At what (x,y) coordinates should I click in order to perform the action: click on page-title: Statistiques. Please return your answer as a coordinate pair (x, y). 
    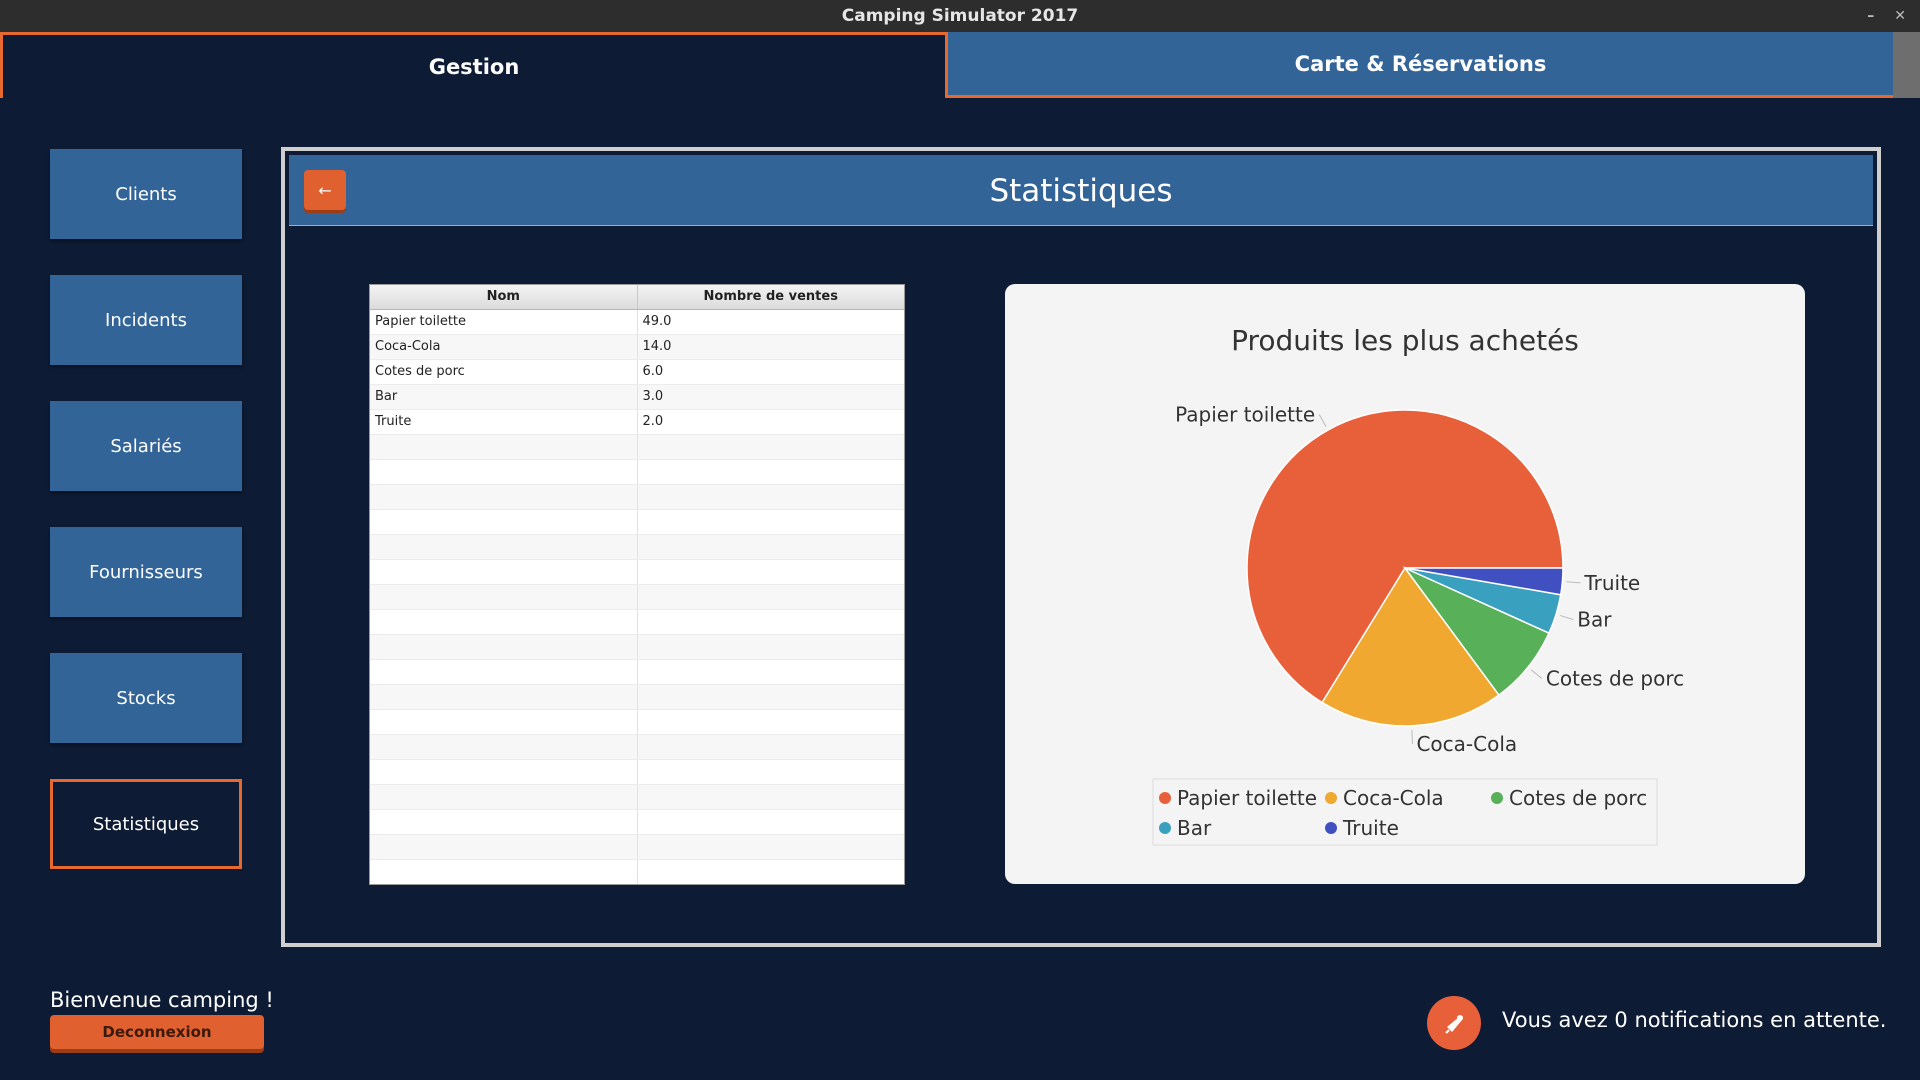
    Looking at the image, I should click on (1081, 191).